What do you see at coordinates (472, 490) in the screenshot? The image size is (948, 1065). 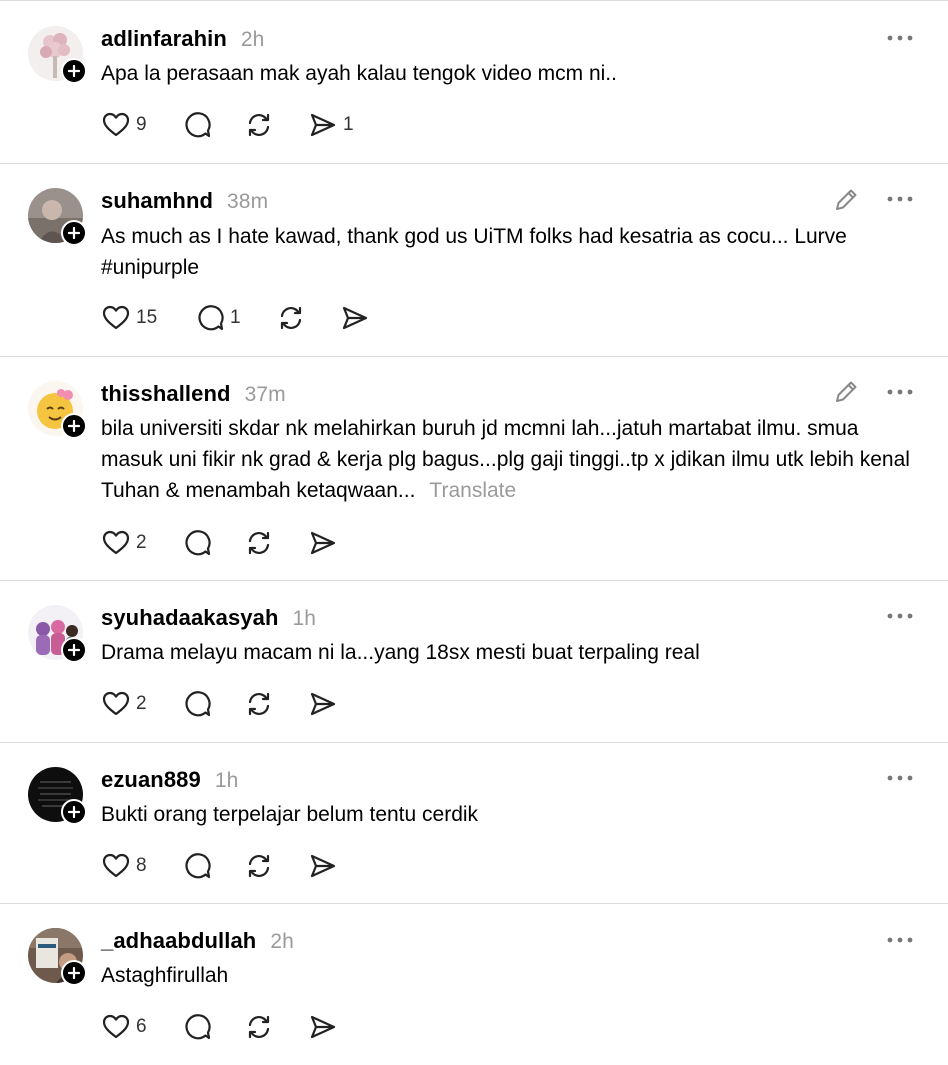 I see `translate-link: Translate` at bounding box center [472, 490].